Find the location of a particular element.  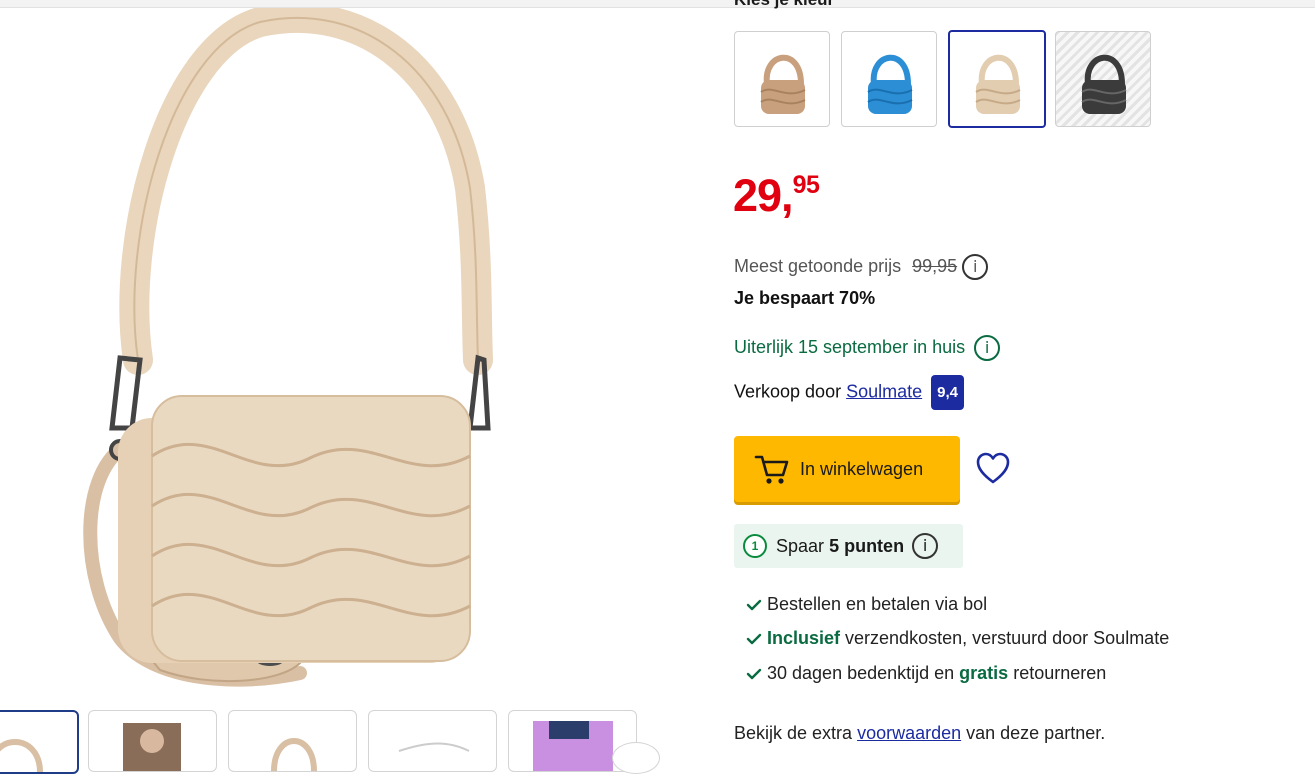

wishlist-button is located at coordinates (993, 469).